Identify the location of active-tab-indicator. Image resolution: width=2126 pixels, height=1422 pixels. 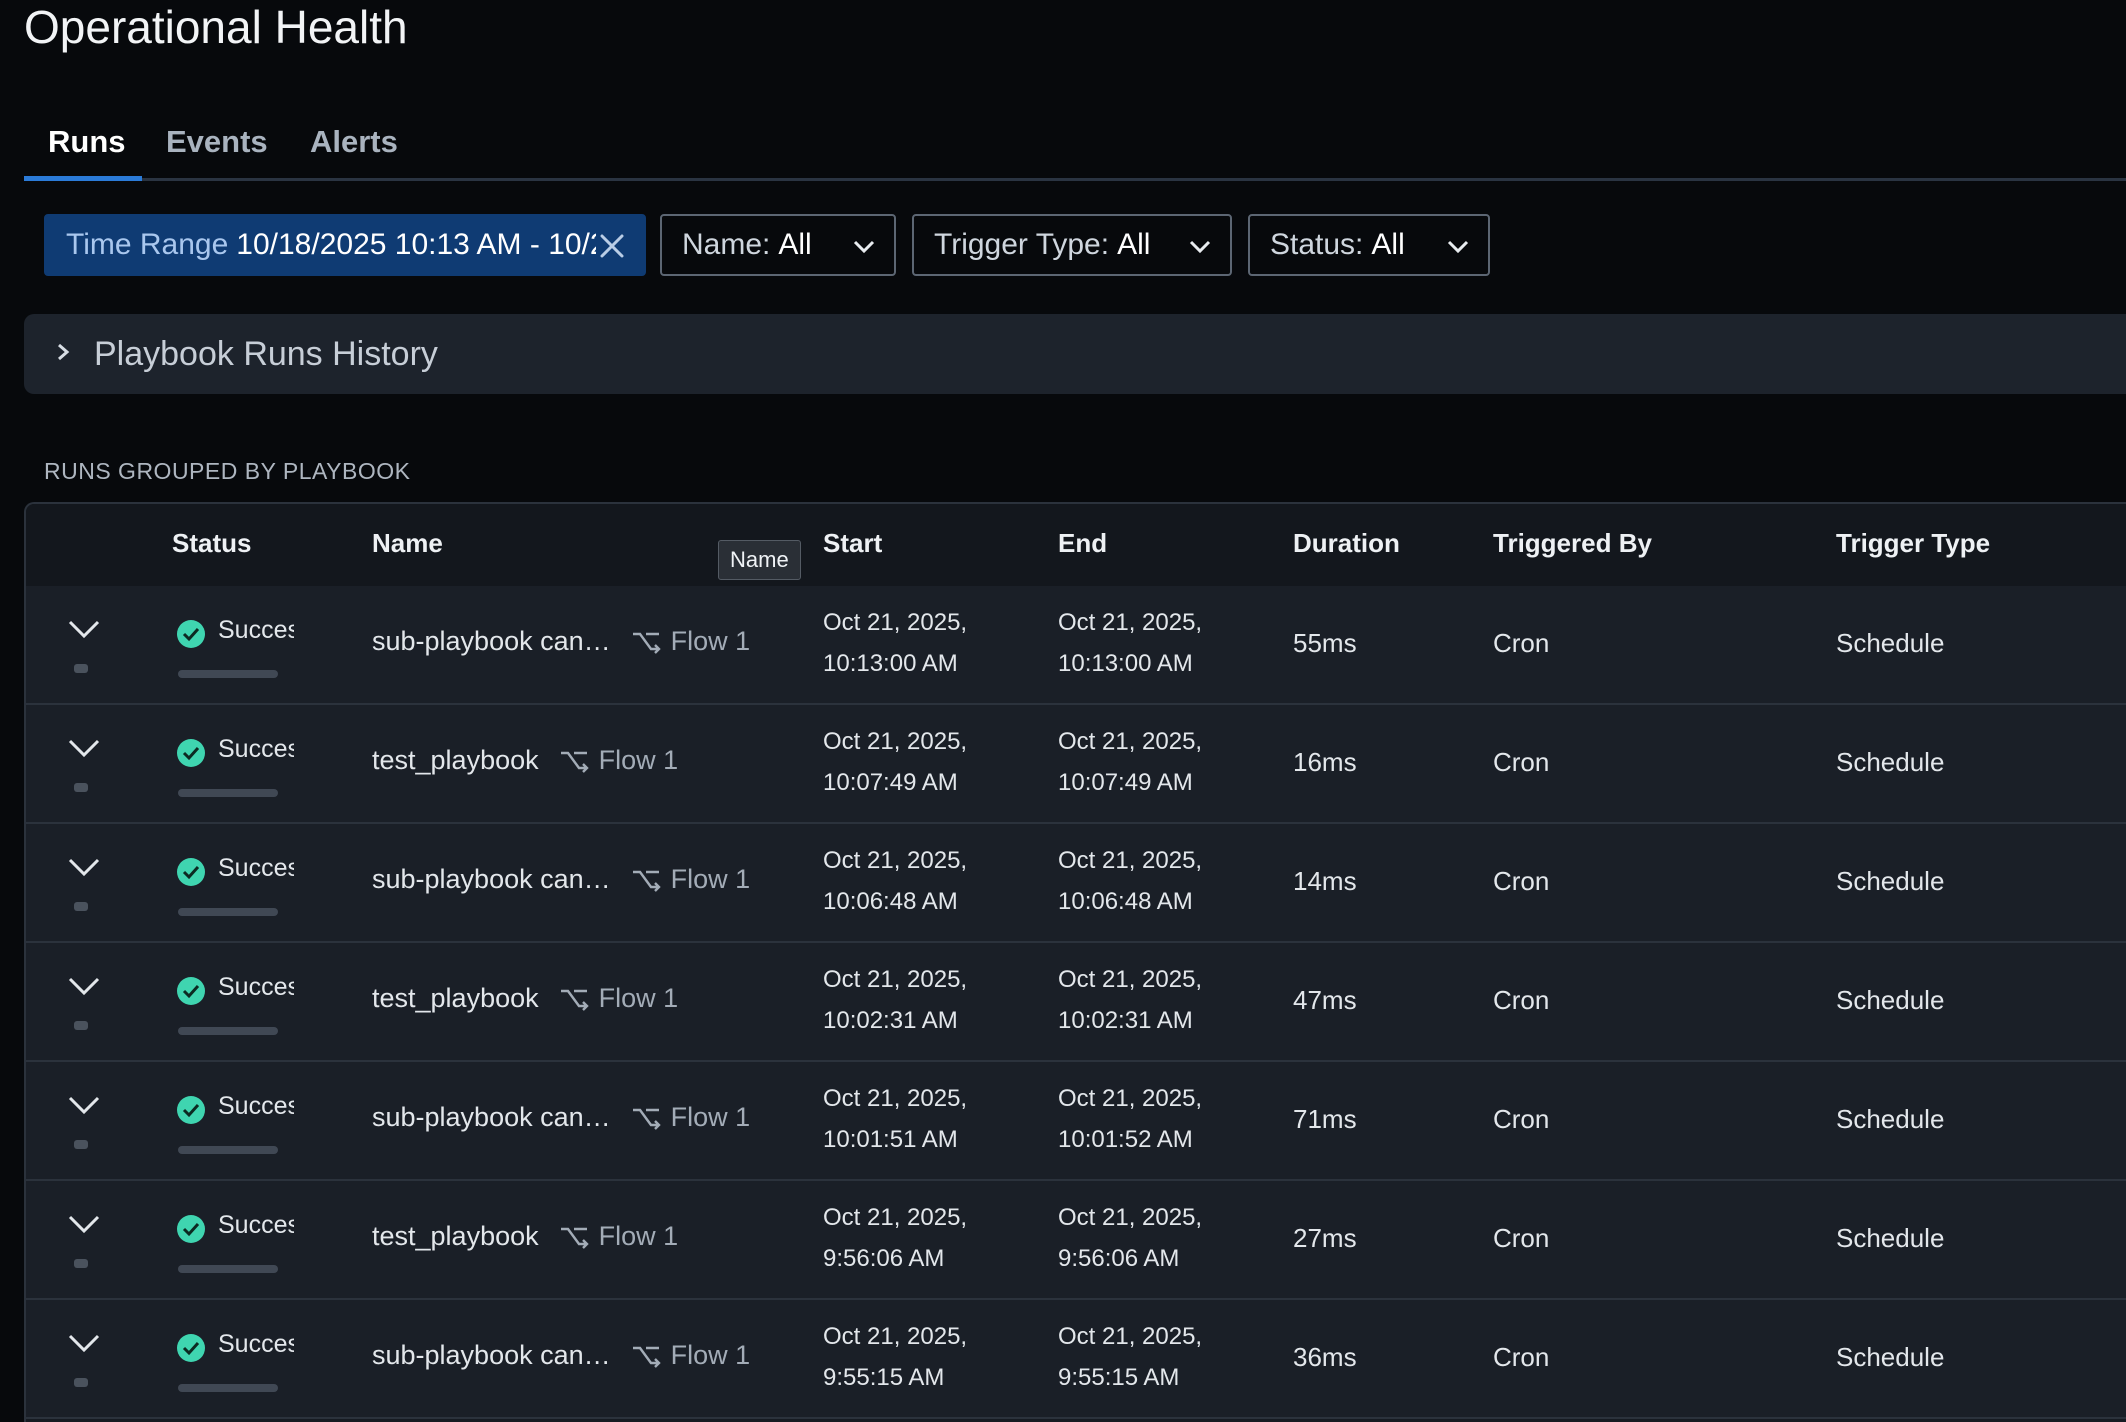
(83, 178).